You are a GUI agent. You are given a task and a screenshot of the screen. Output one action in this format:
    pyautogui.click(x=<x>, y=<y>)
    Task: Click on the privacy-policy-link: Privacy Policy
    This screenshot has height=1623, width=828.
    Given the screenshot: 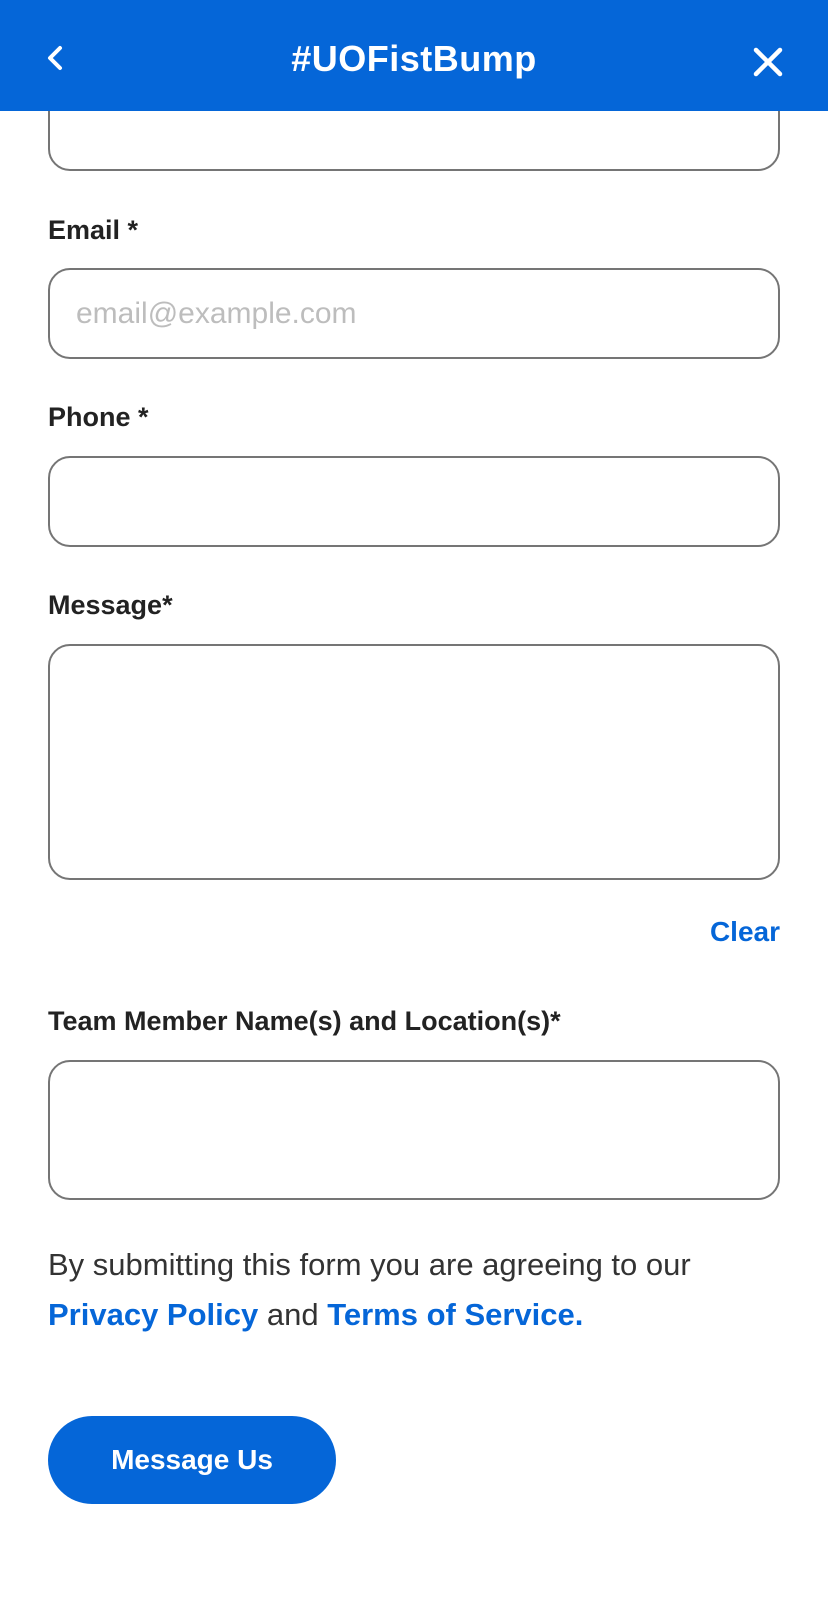 What is the action you would take?
    pyautogui.click(x=153, y=1314)
    